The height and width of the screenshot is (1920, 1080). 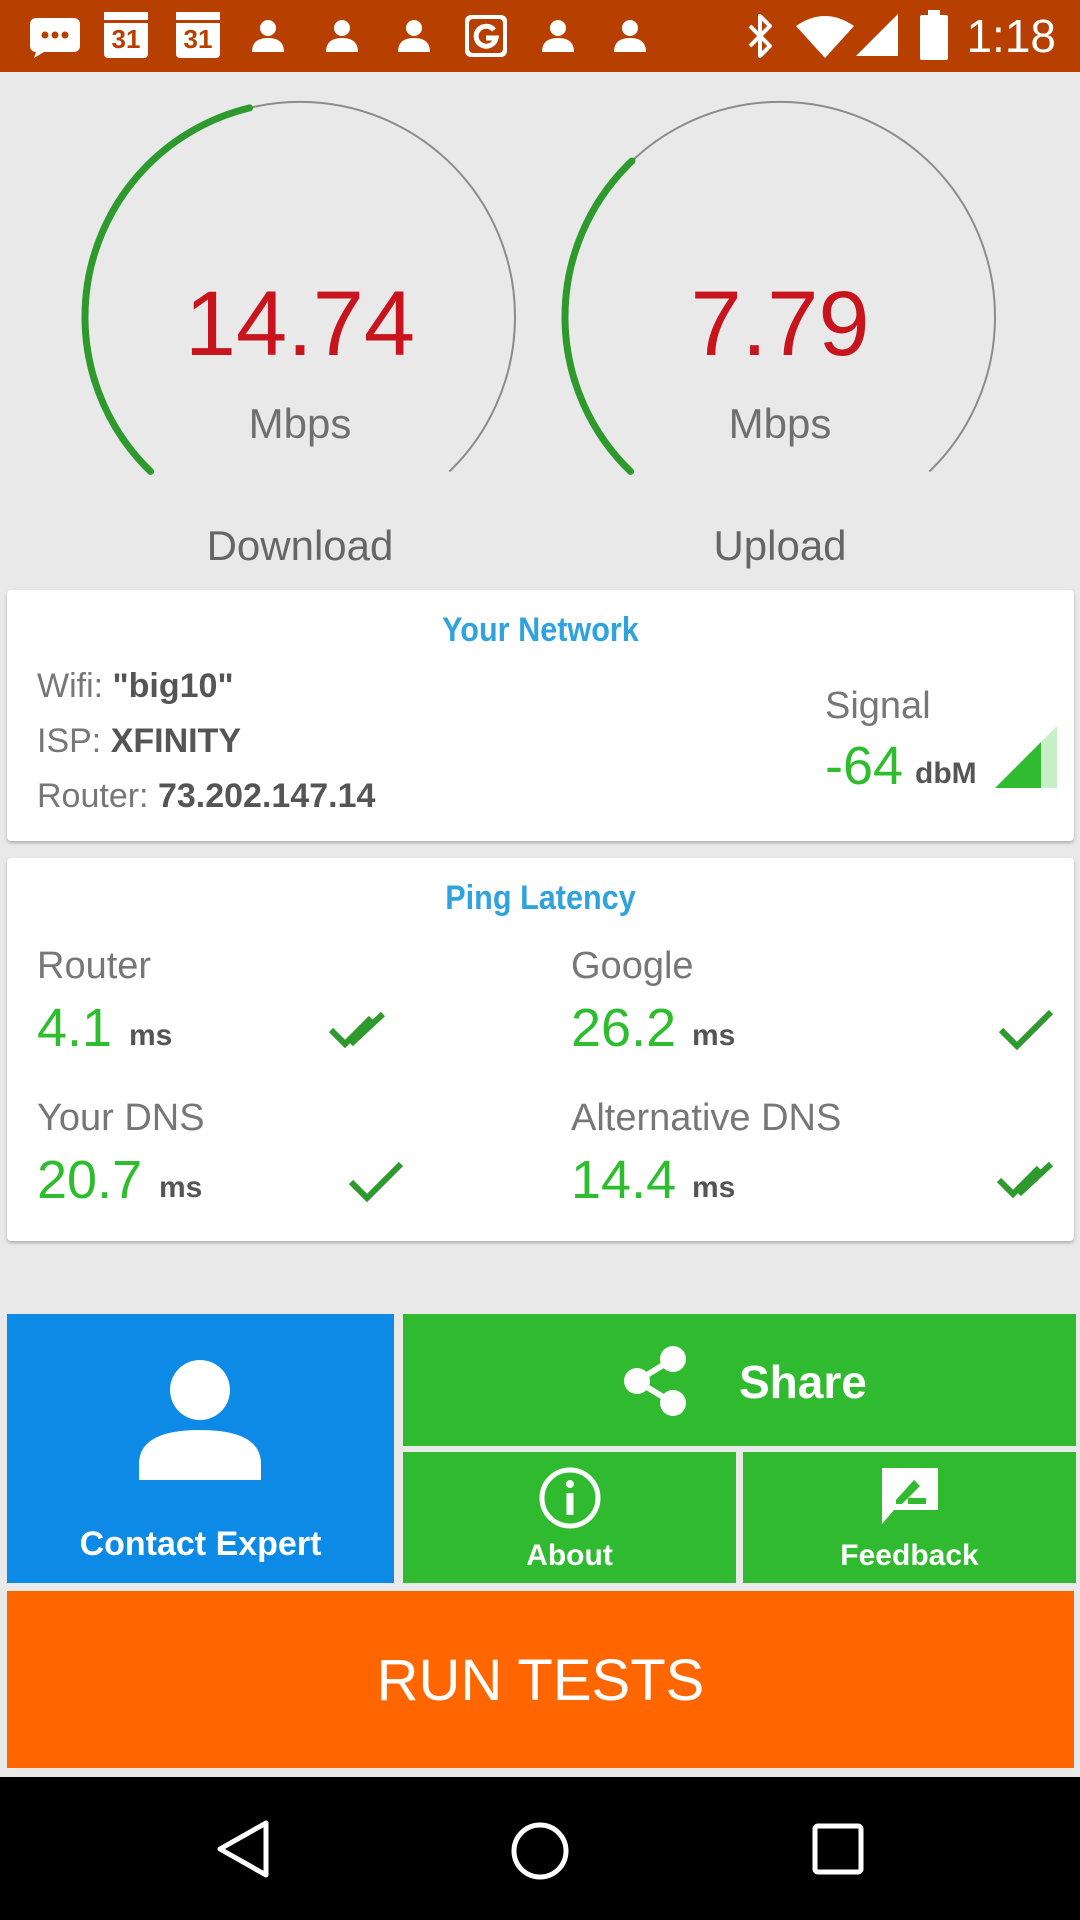 What do you see at coordinates (200, 1544) in the screenshot?
I see `contact-expert-label: Contact Expert` at bounding box center [200, 1544].